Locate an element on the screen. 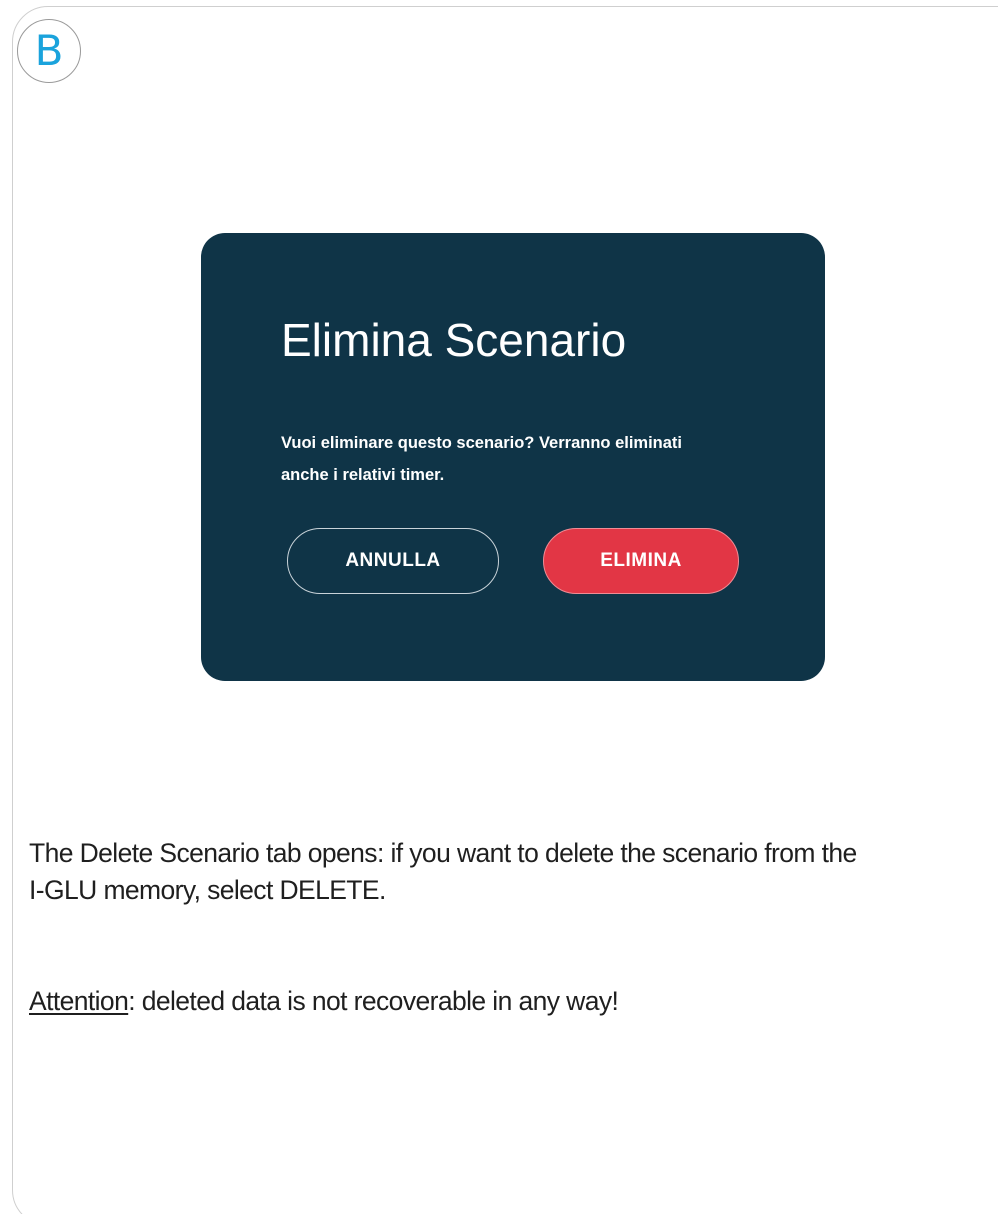  delete-button: ELIMINA is located at coordinates (641, 561).